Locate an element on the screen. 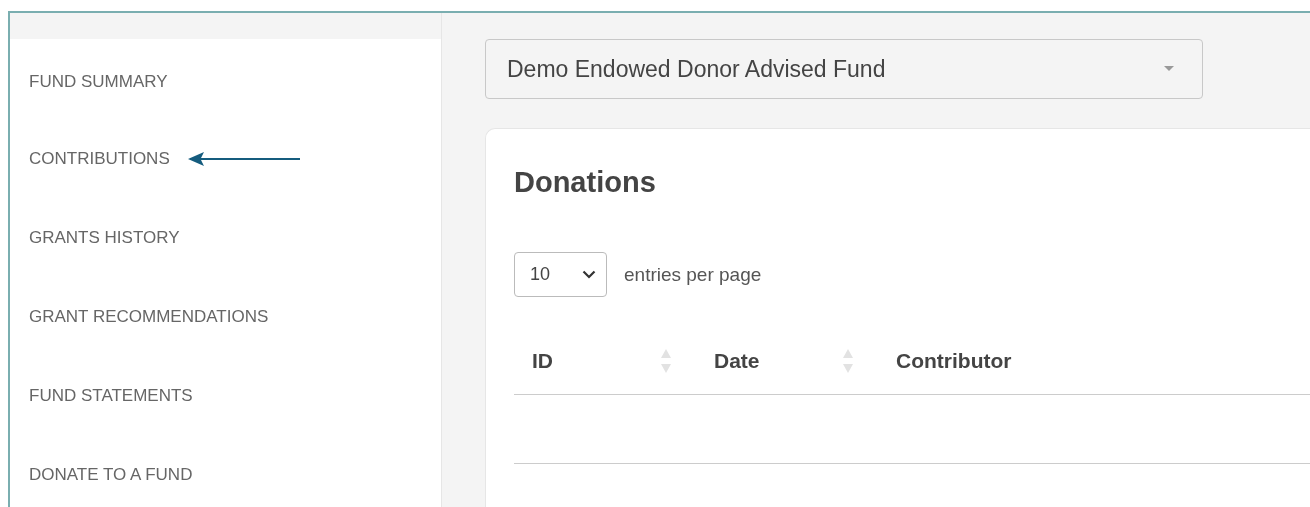 Image resolution: width=1310 pixels, height=507 pixels. dropdown-caret-icon is located at coordinates (1169, 69).